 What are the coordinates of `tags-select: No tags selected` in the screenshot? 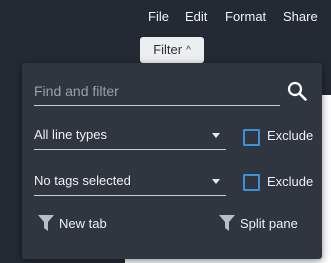 It's located at (130, 182).